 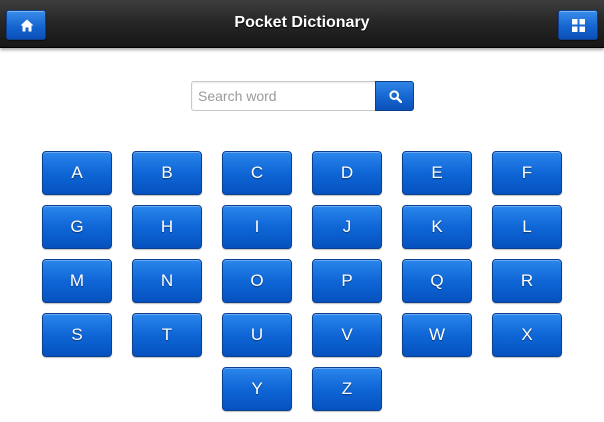 What do you see at coordinates (257, 173) in the screenshot?
I see `letter-button-c: C` at bounding box center [257, 173].